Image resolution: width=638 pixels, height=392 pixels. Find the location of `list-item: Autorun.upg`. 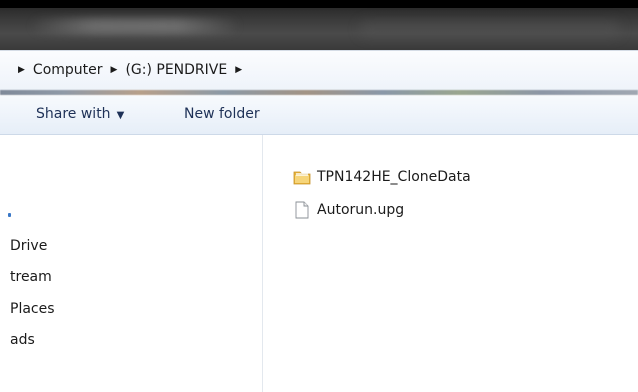

list-item: Autorun.upg is located at coordinates (348, 210).